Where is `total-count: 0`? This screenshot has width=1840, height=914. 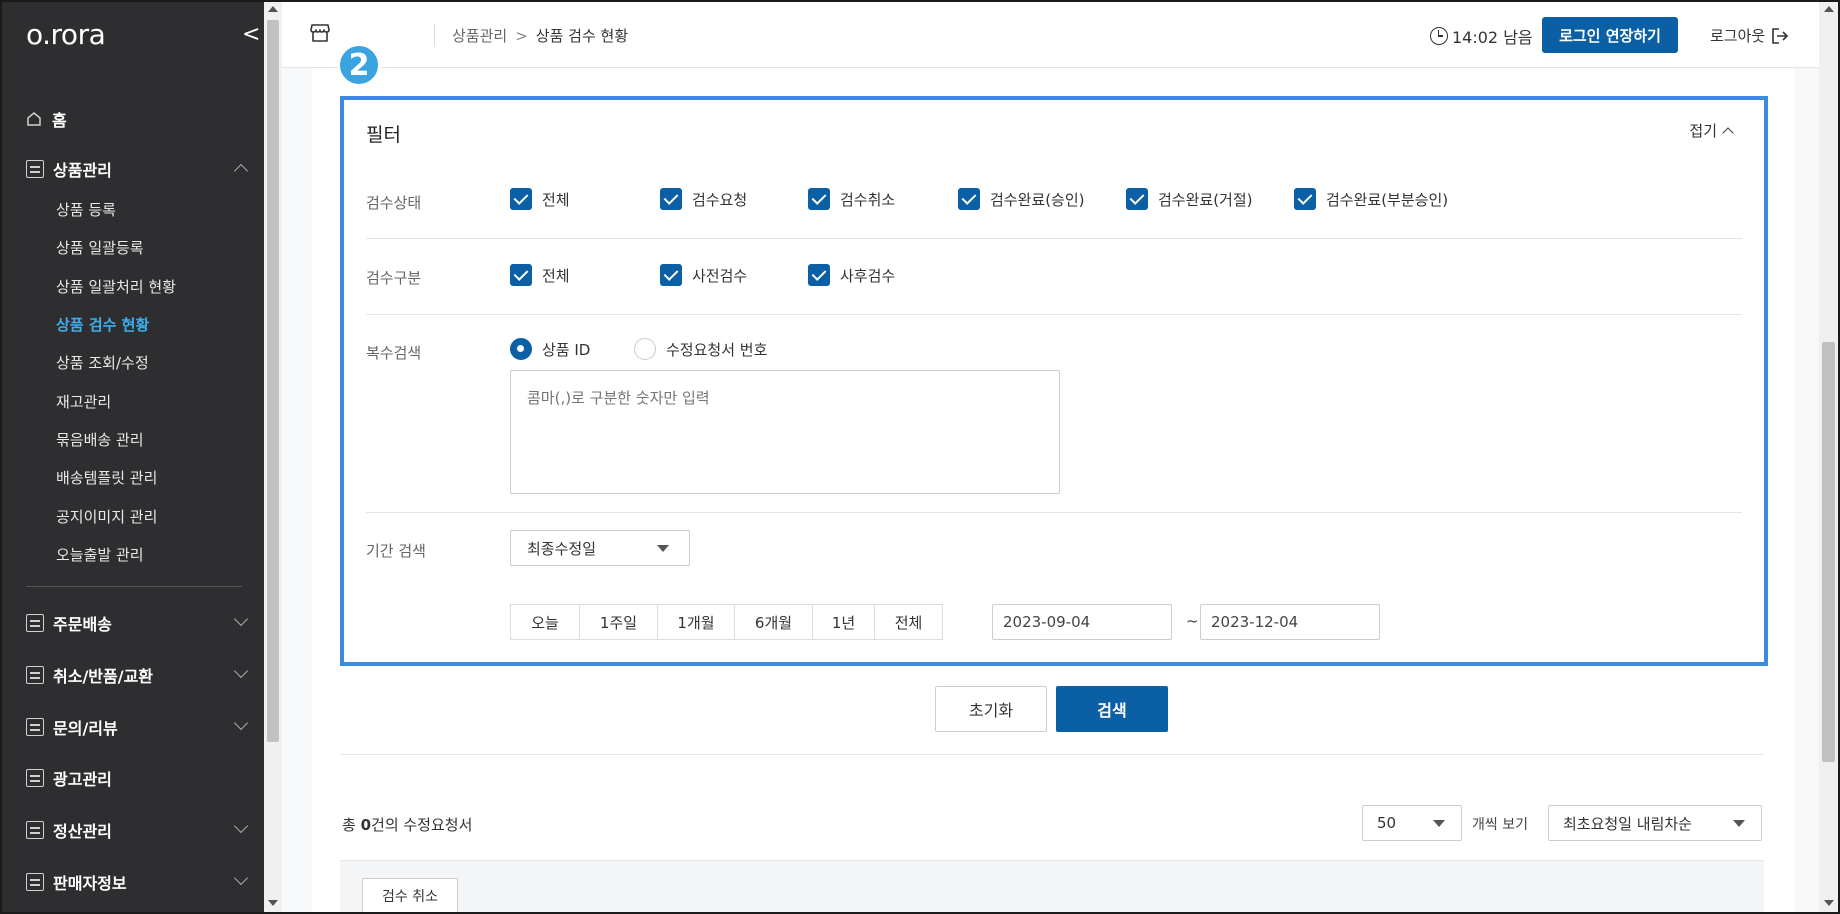
total-count: 0 is located at coordinates (366, 825).